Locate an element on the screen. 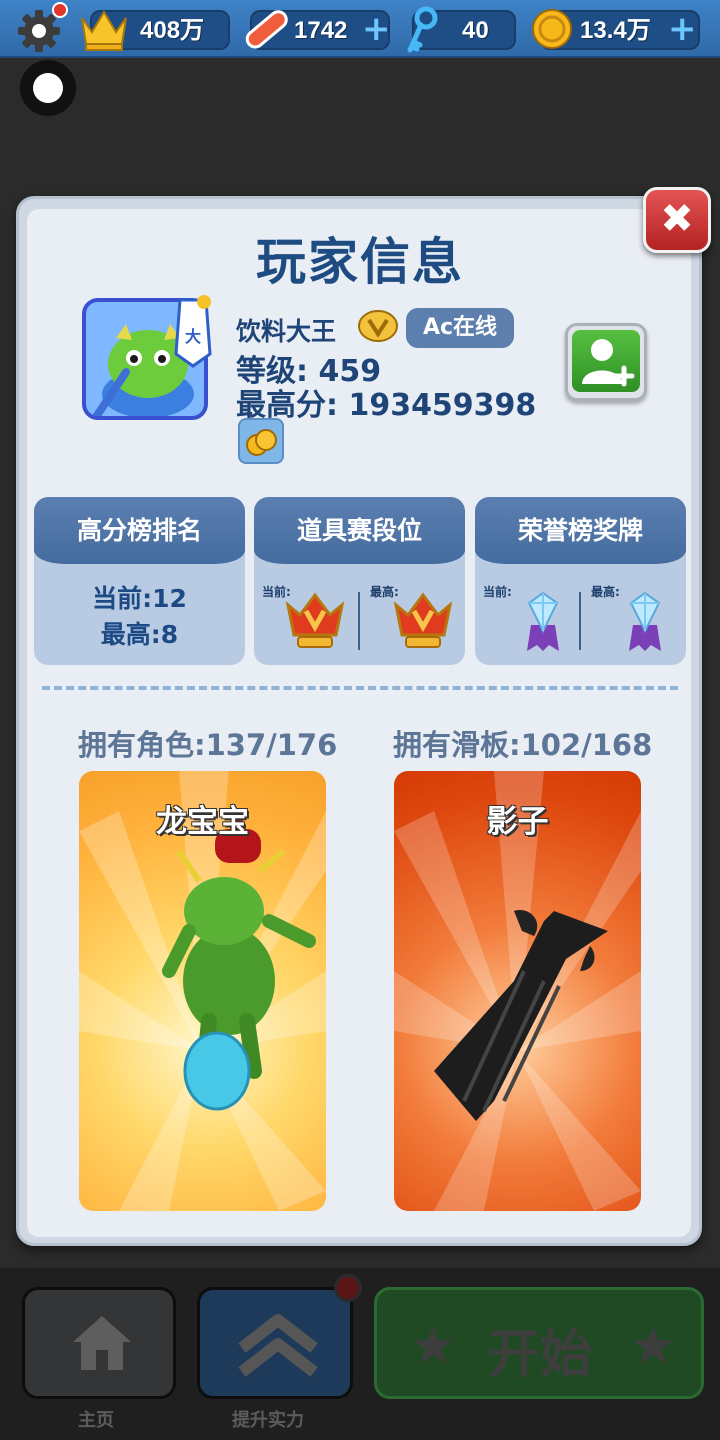 Image resolution: width=720 pixels, height=1440 pixels. item-race-tier-title: 道具赛段位 is located at coordinates (359, 530).